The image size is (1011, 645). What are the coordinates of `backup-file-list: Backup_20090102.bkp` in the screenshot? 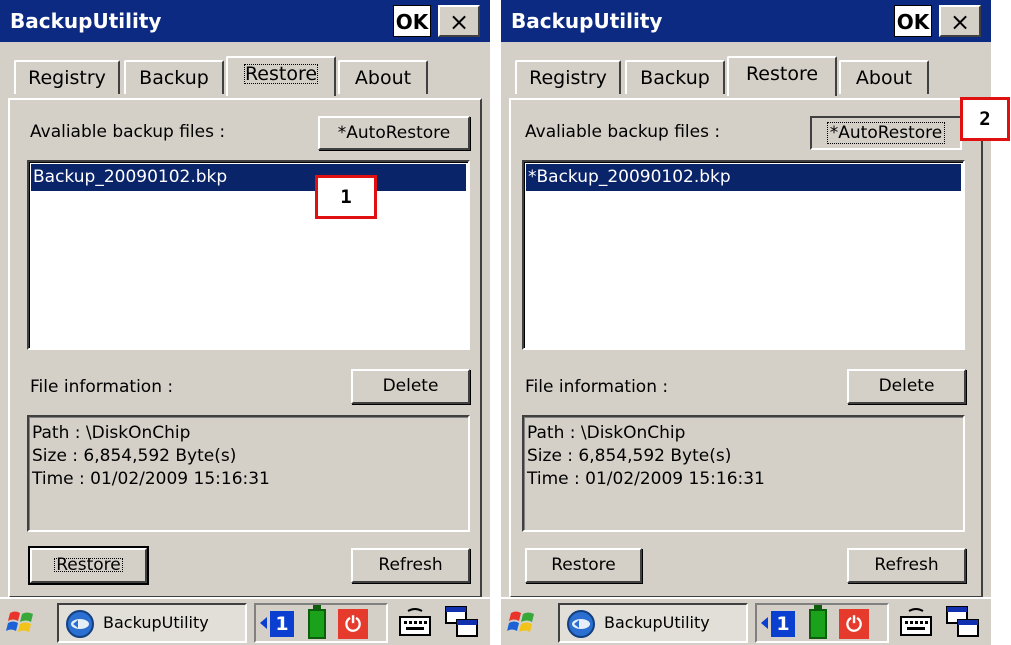 It's located at (248, 255).